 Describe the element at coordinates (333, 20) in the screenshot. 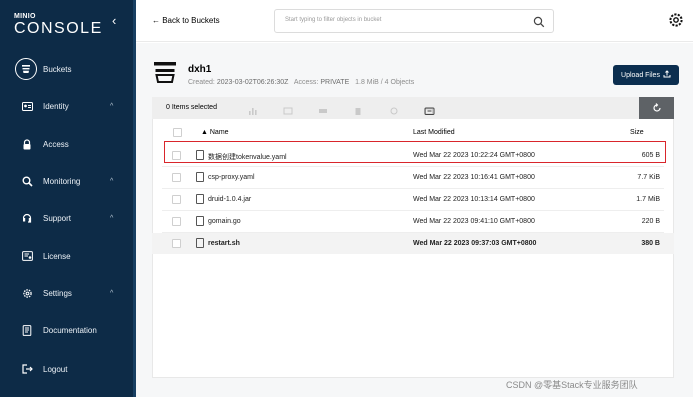

I see `search-placeholder: Start typing to filter objects in bucket` at that location.